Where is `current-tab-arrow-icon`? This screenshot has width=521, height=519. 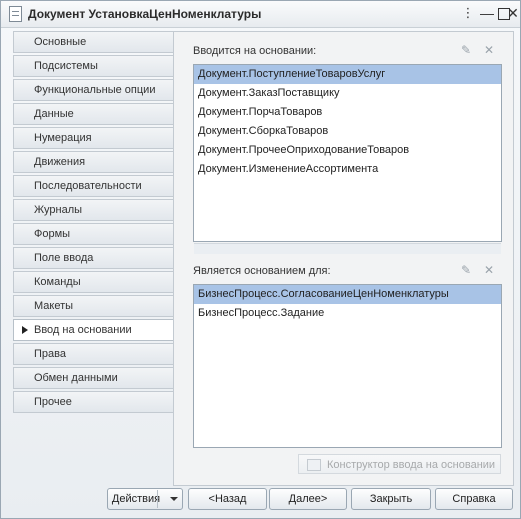
current-tab-arrow-icon is located at coordinates (25, 330).